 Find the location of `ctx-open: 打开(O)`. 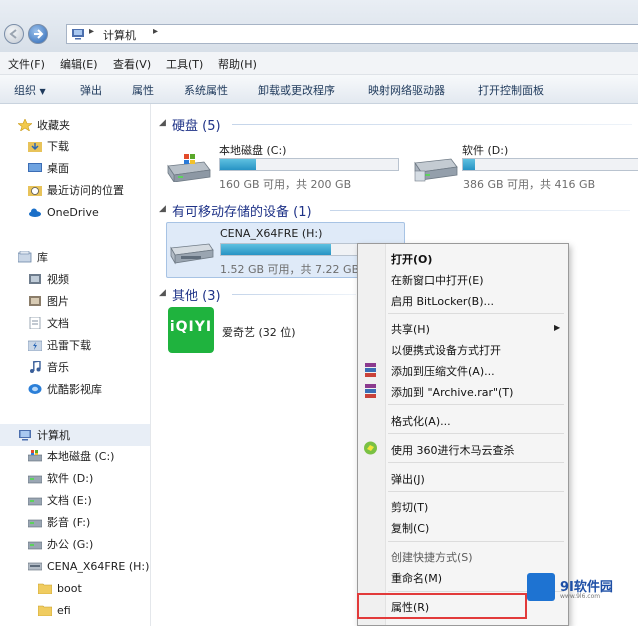

ctx-open: 打开(O) is located at coordinates (411, 259).